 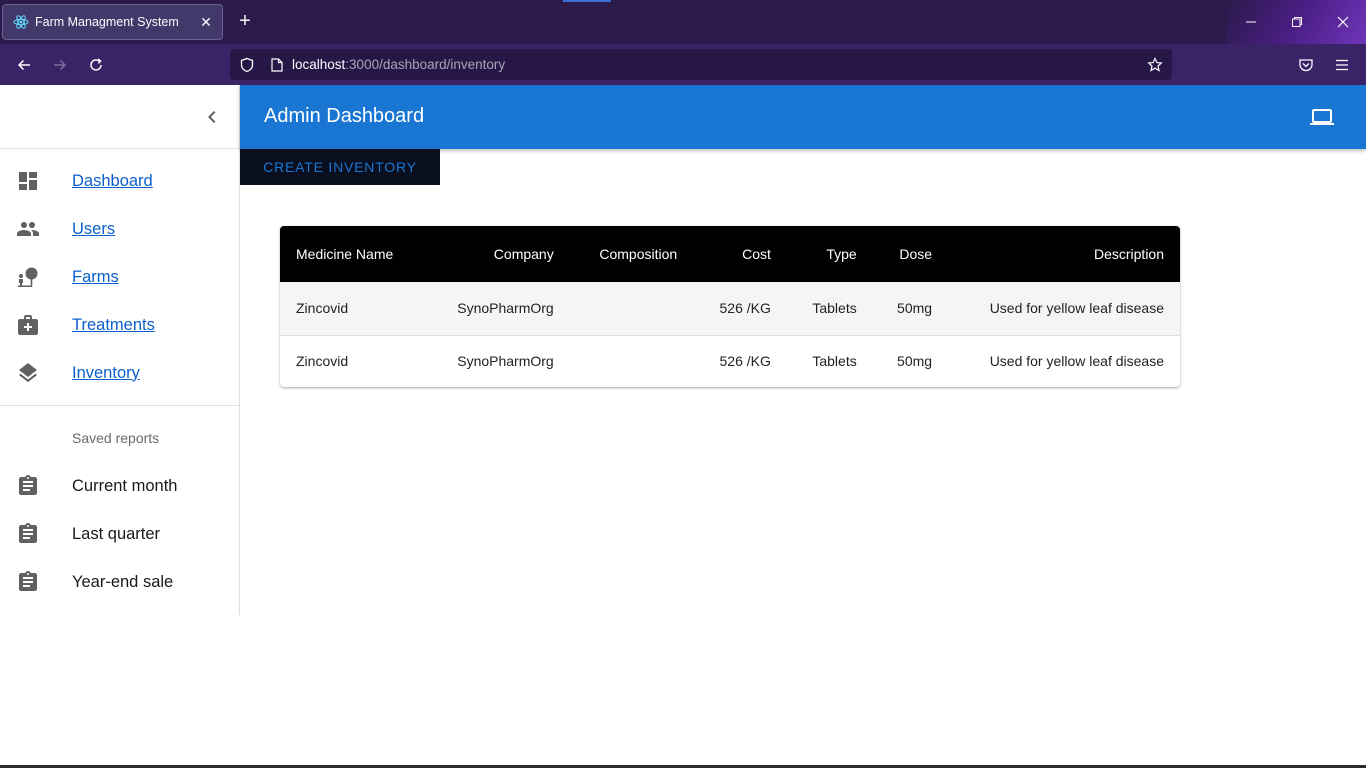 I want to click on minimize-icon, so click(x=1251, y=22).